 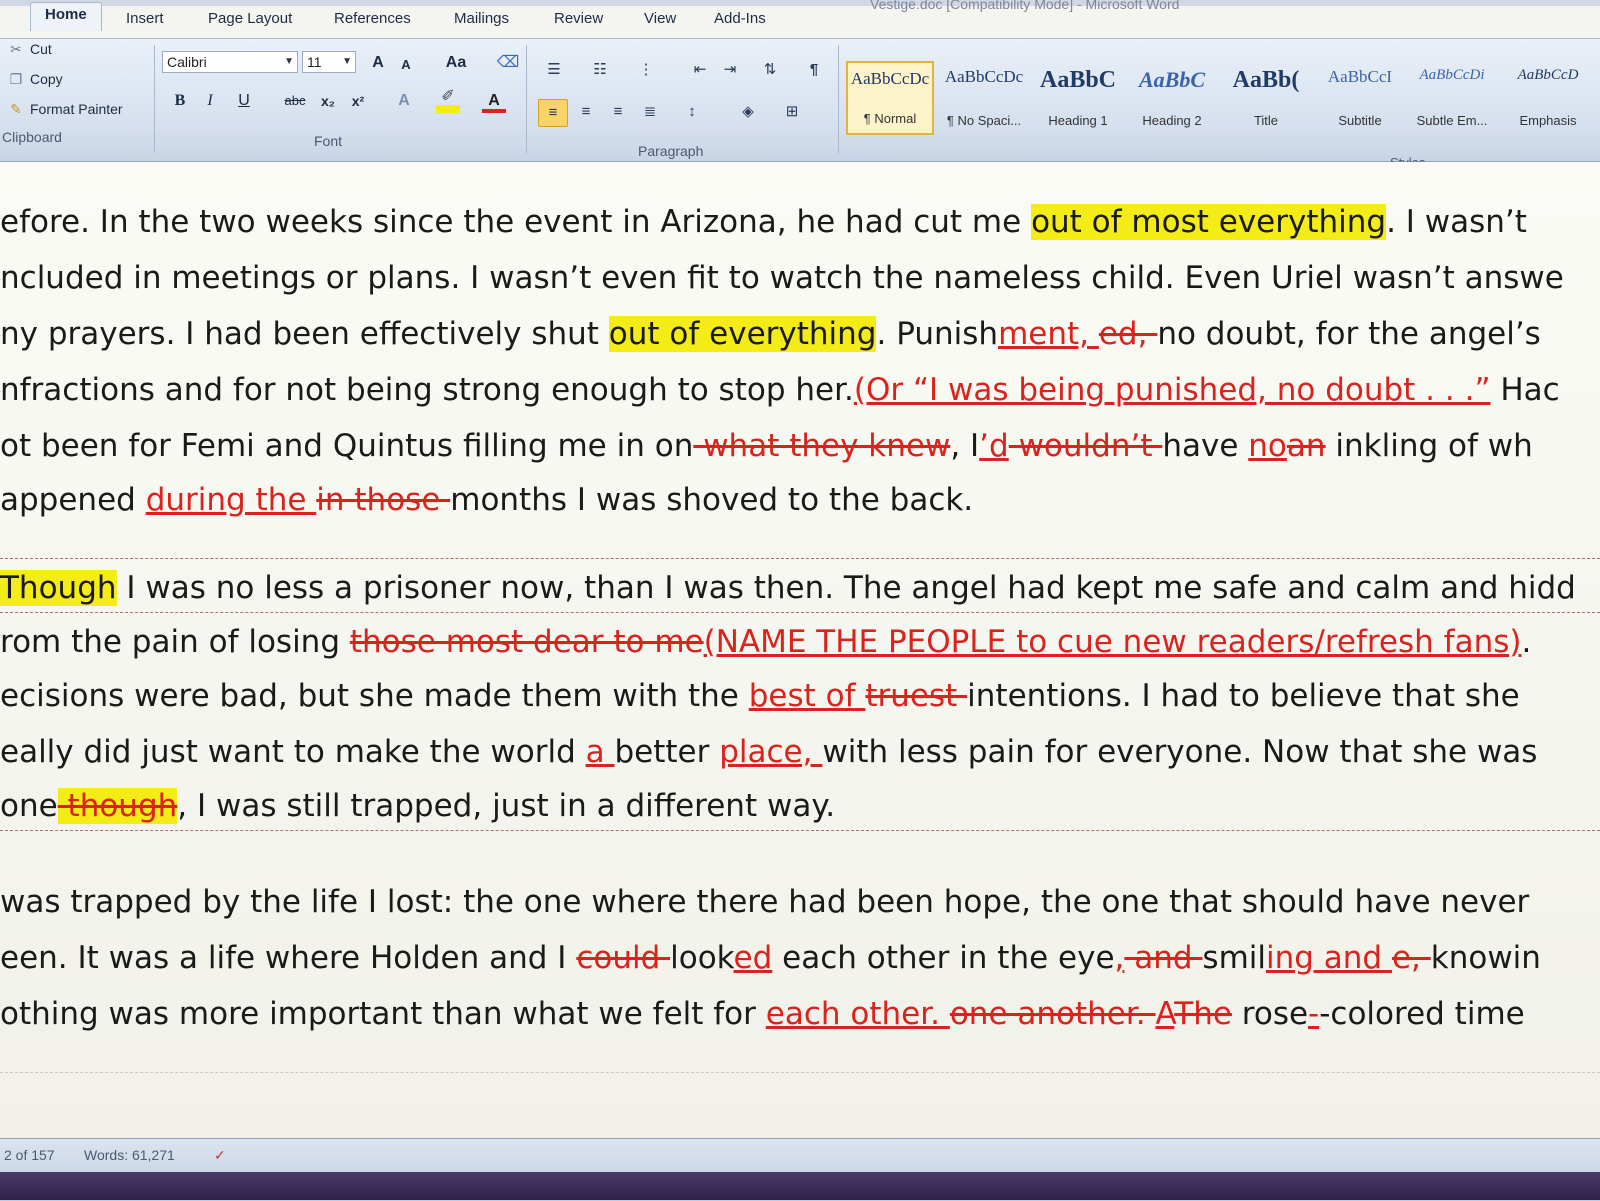 I want to click on multilevel-list-icon: ⋮, so click(x=646, y=70).